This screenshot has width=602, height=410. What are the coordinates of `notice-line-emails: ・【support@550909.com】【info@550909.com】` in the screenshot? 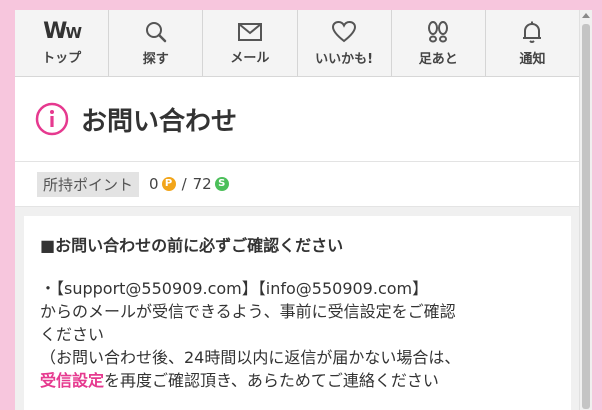 It's located at (234, 288).